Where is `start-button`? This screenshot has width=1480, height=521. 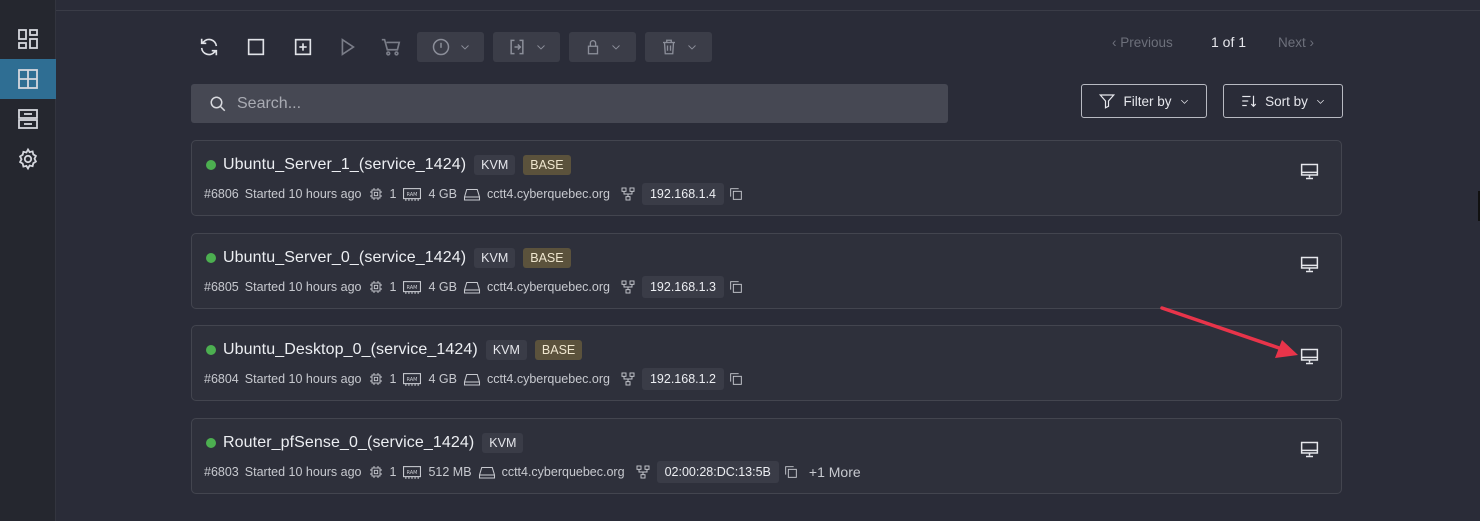 start-button is located at coordinates (347, 47).